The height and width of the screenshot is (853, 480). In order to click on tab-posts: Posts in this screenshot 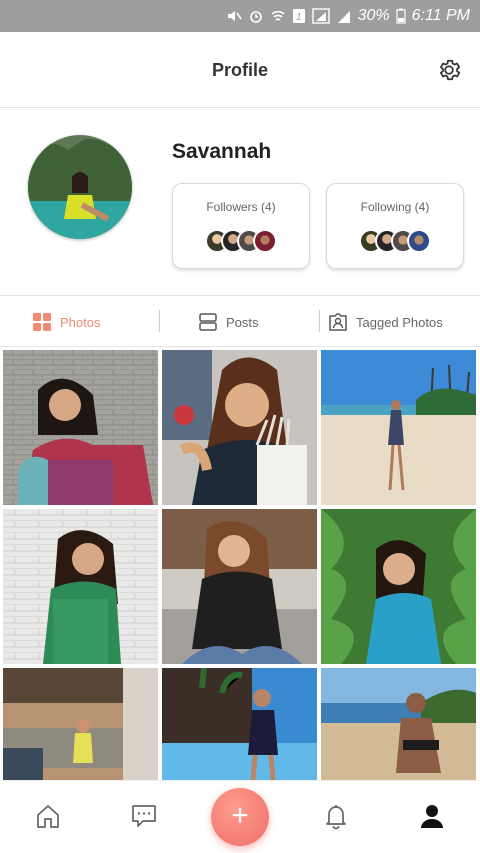, I will do `click(228, 322)`.